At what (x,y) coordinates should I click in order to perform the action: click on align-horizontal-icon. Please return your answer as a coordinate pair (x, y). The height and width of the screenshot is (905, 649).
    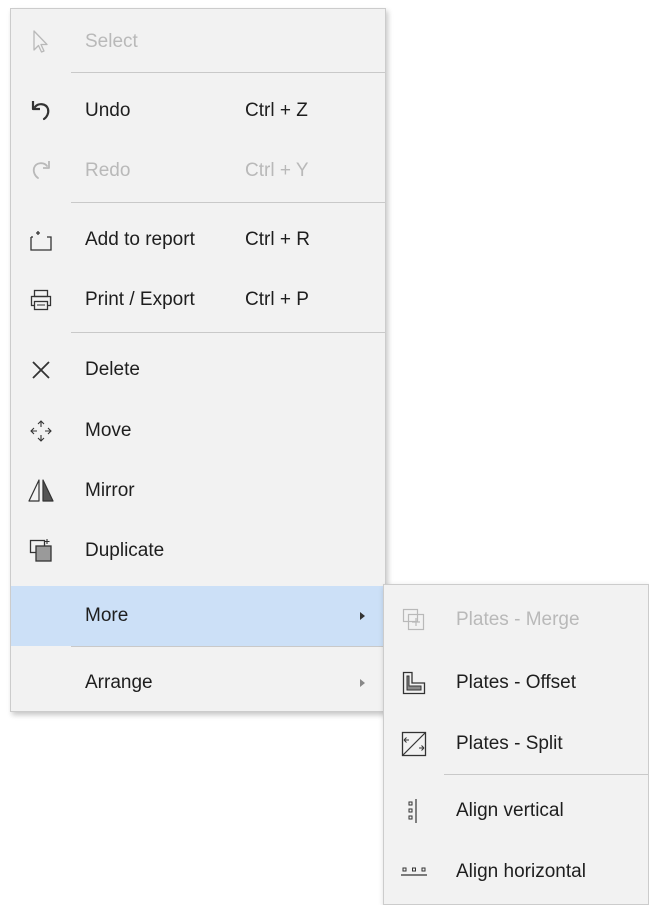
    Looking at the image, I should click on (414, 872).